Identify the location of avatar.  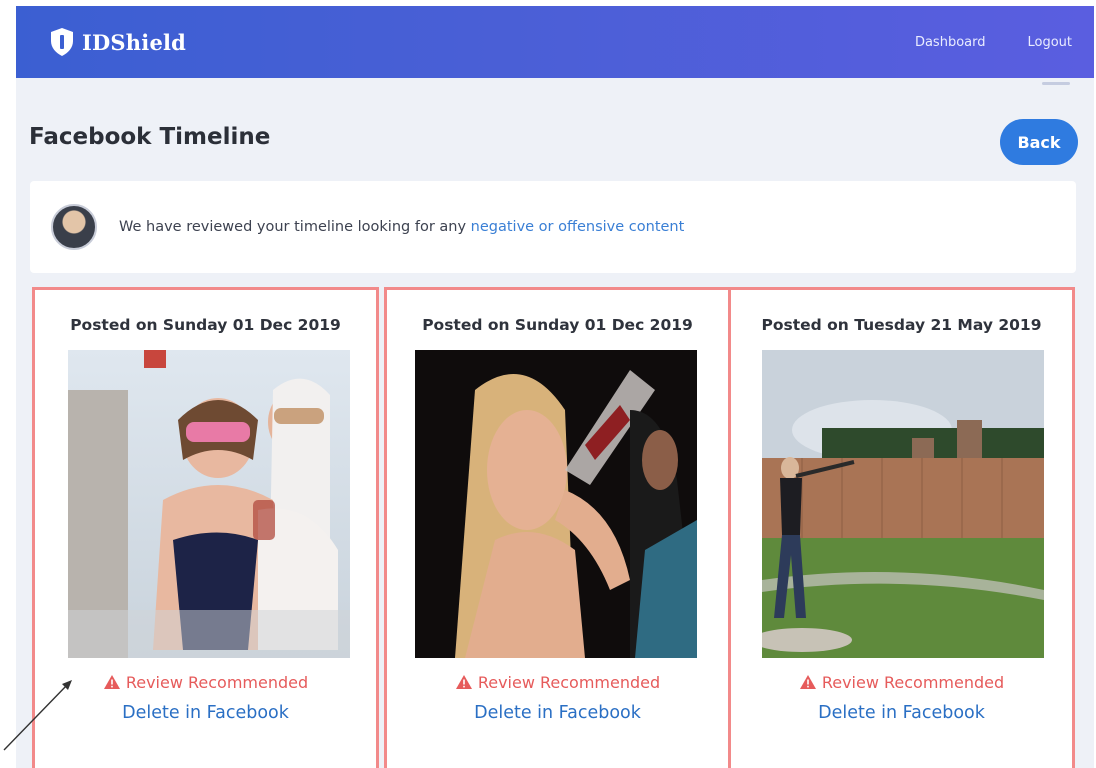
(74, 227).